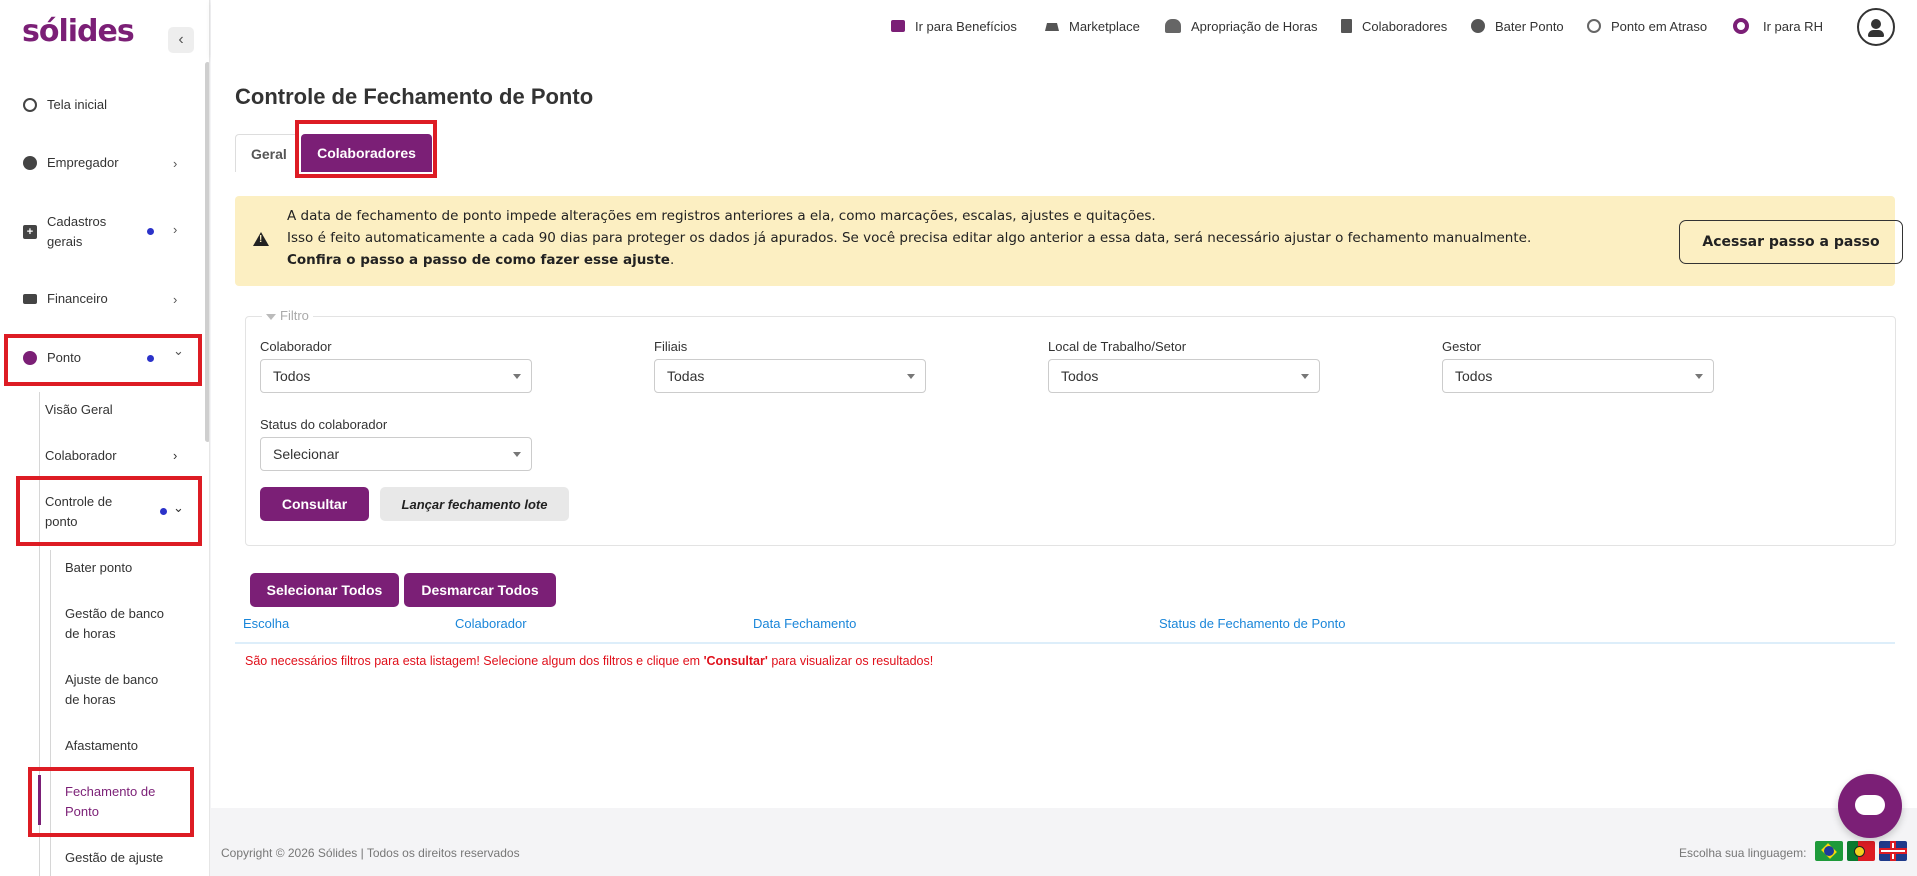  What do you see at coordinates (324, 424) in the screenshot?
I see `filter-label-status: Status do colaborador` at bounding box center [324, 424].